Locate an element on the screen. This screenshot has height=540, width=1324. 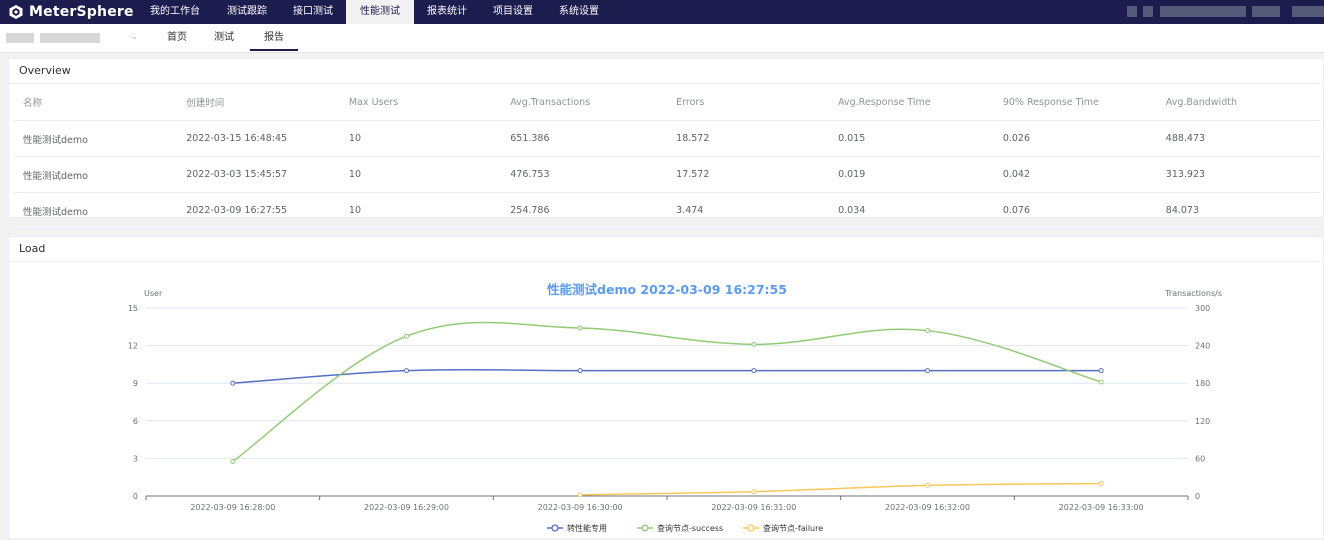
main-nav: 我的工作台 测试跟踪 接口测试 性能测试 报表统计 项目设置 系统设置 is located at coordinates (374, 12).